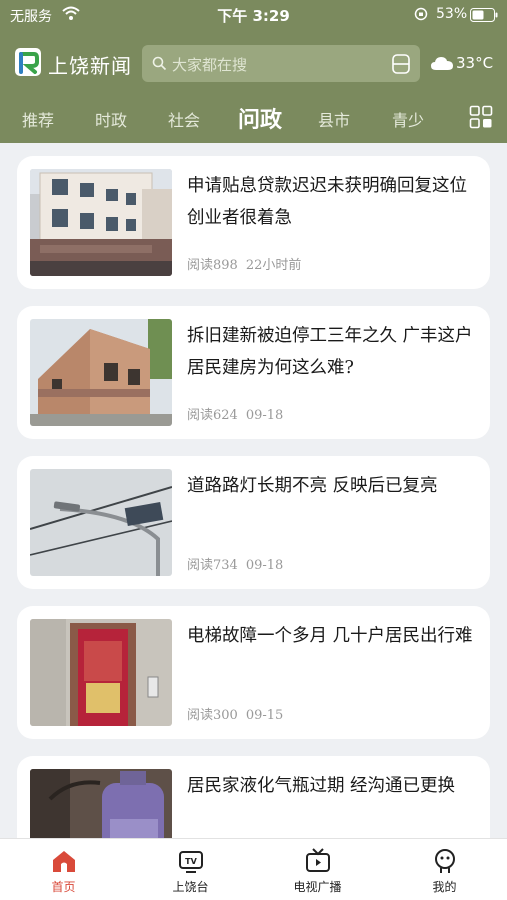 Image resolution: width=507 pixels, height=900 pixels. I want to click on broadcast-icon, so click(317, 860).